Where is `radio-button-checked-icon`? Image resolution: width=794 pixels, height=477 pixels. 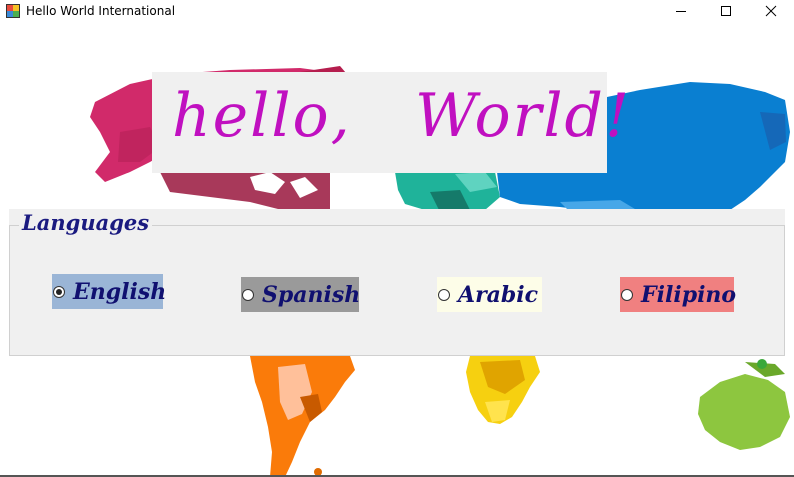 radio-button-checked-icon is located at coordinates (59, 291).